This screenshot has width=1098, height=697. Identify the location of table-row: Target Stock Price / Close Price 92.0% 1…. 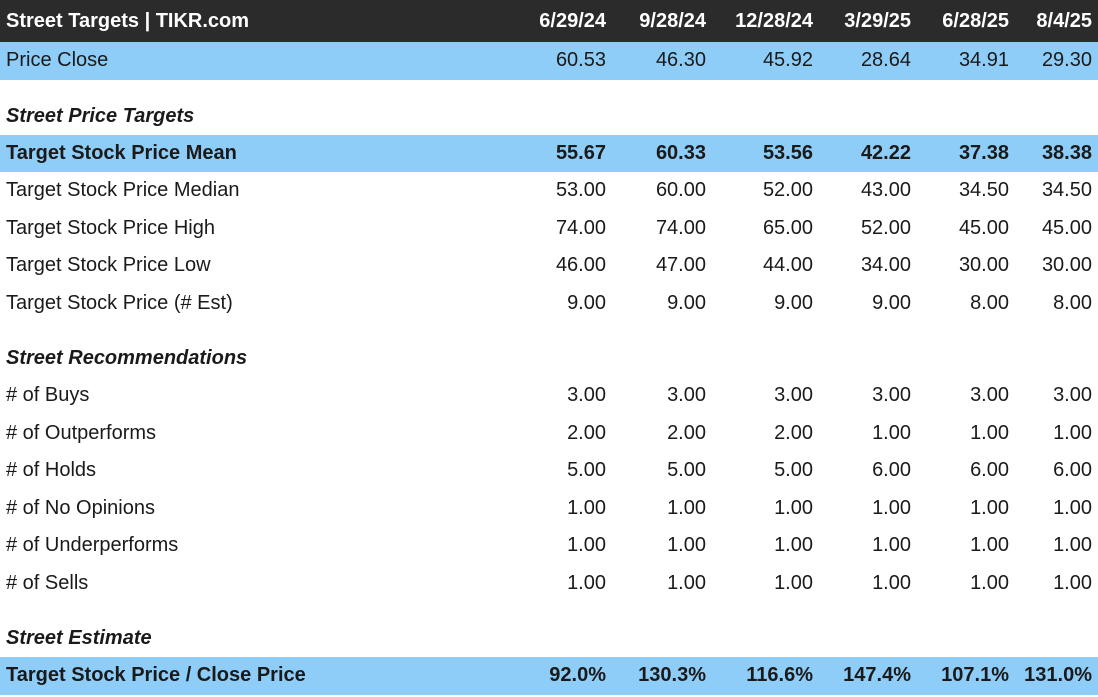
(549, 676).